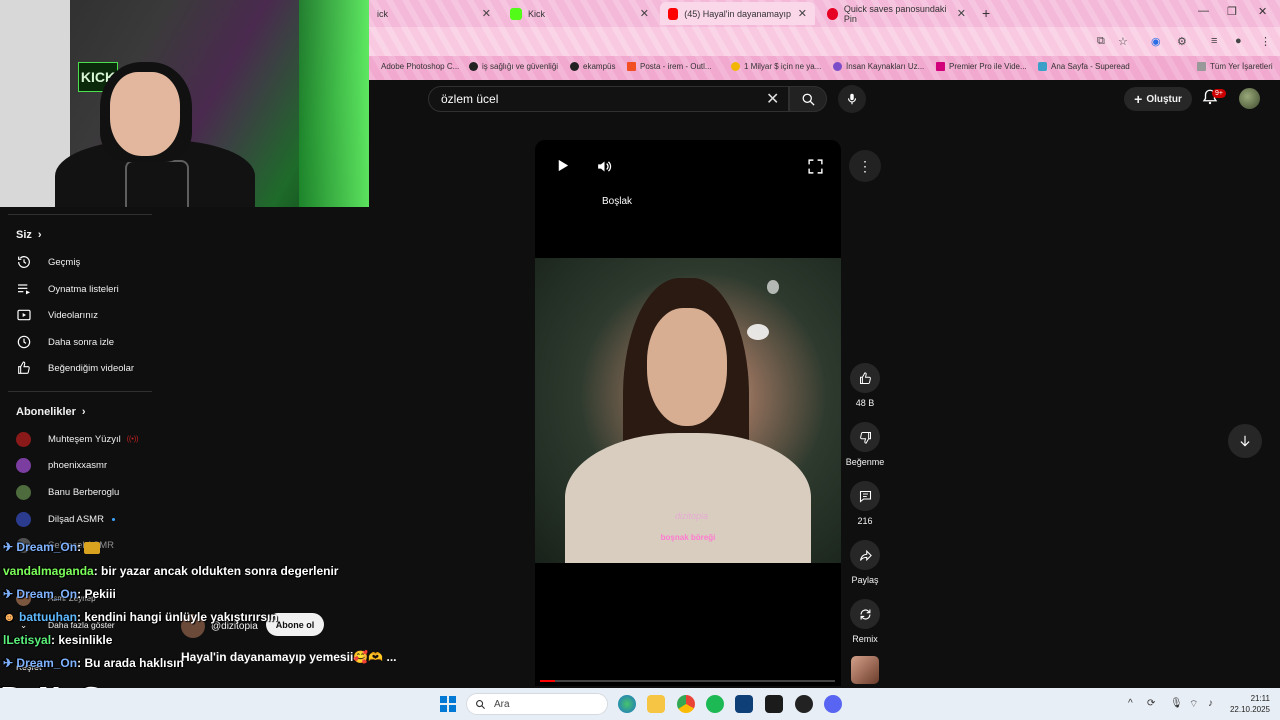 The width and height of the screenshot is (1280, 720). I want to click on fullscreen-icon, so click(815, 166).